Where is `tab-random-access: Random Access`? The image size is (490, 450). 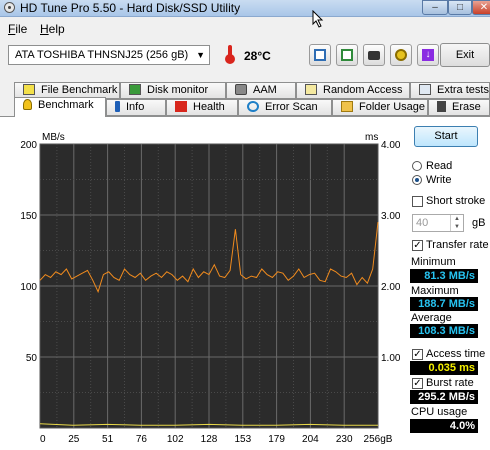
tab-random-access: Random Access is located at coordinates (353, 90).